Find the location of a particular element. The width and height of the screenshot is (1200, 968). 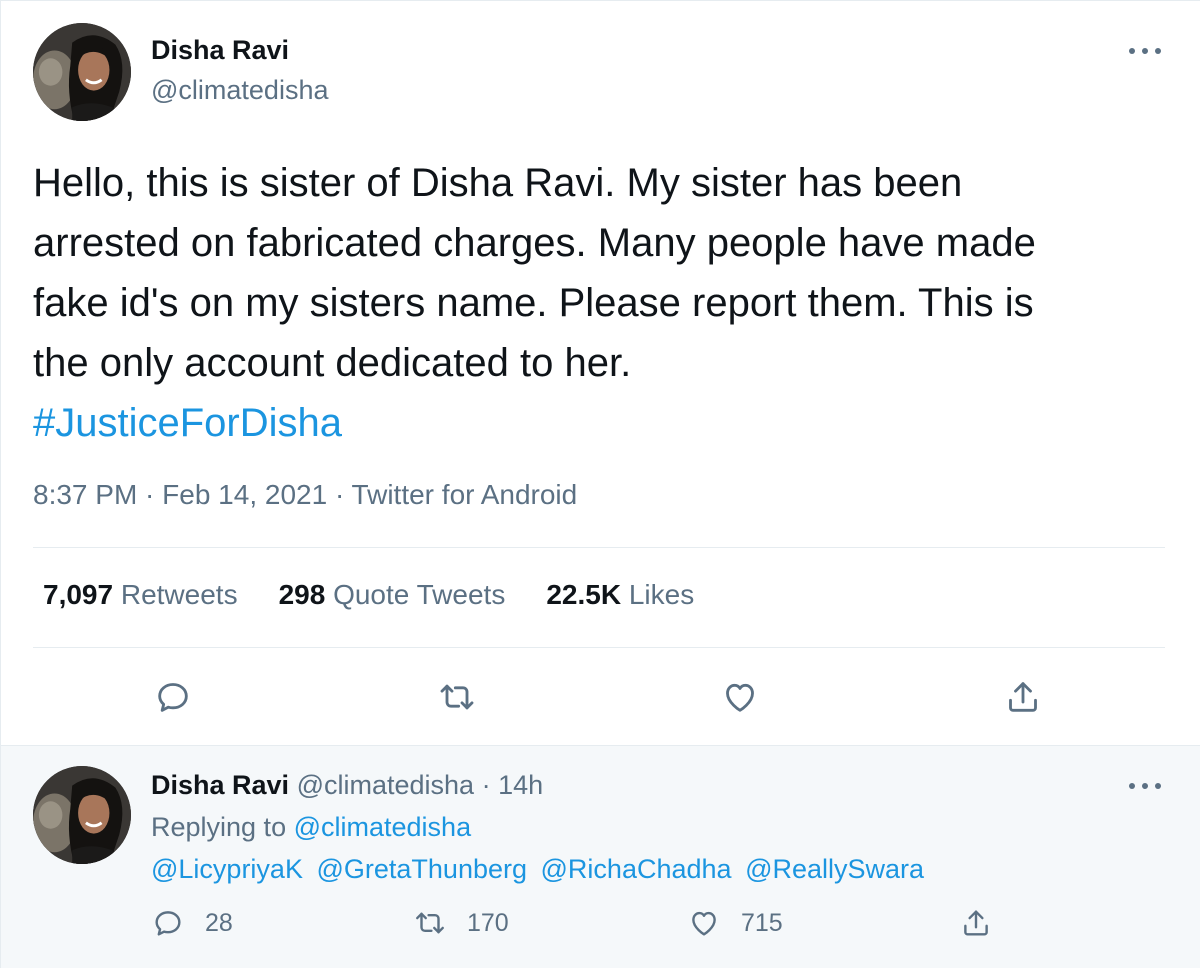

reply-like-button: 715 is located at coordinates (735, 923).